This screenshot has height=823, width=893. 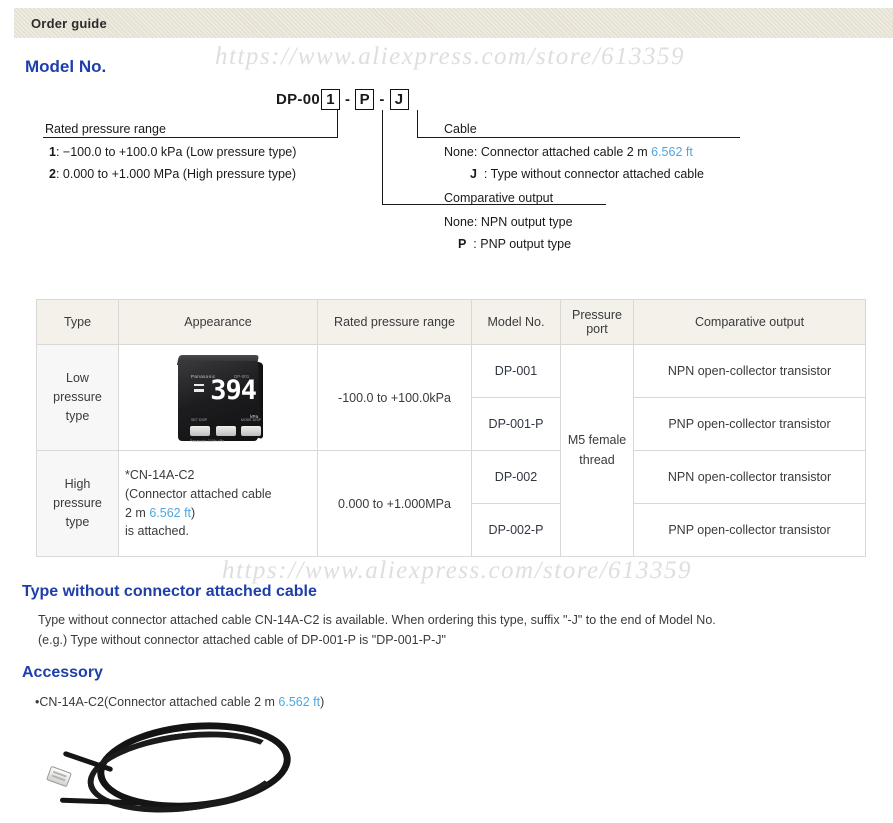 I want to click on accessory-ft: 6.562 ft, so click(x=299, y=702).